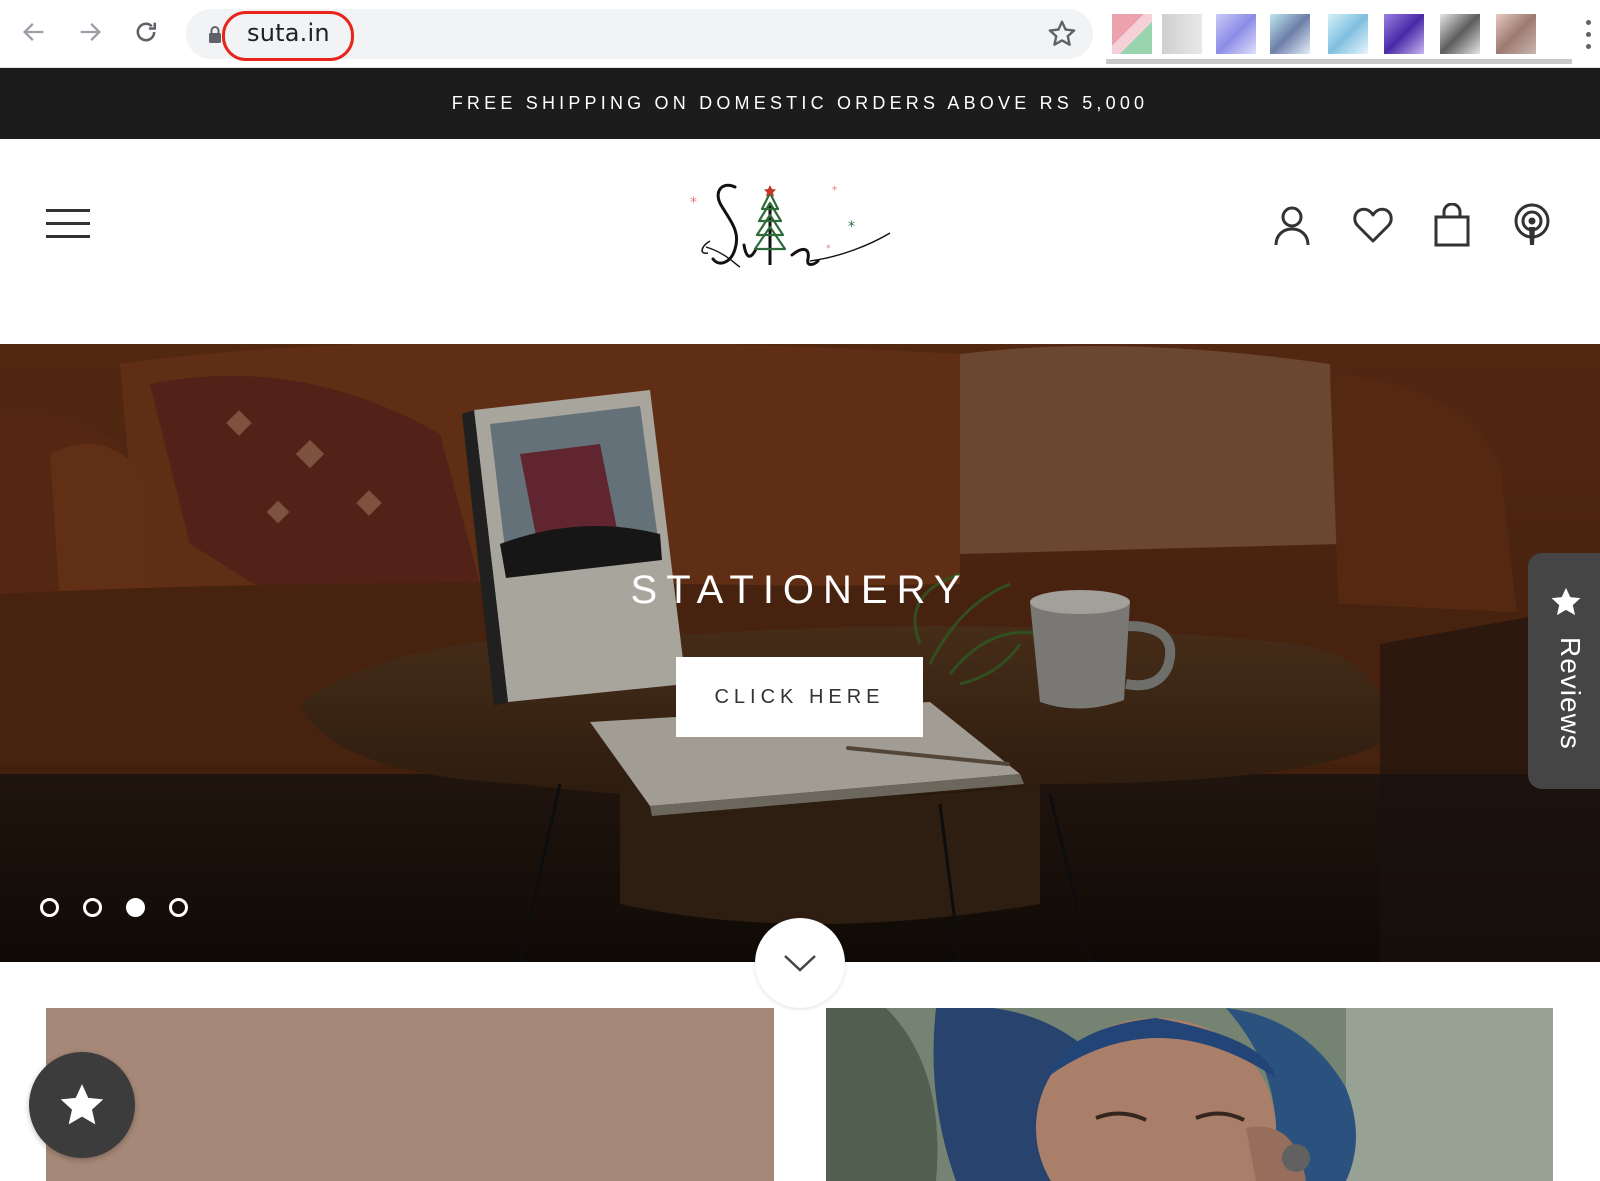 The width and height of the screenshot is (1600, 1181). What do you see at coordinates (215, 34) in the screenshot?
I see `lock-icon` at bounding box center [215, 34].